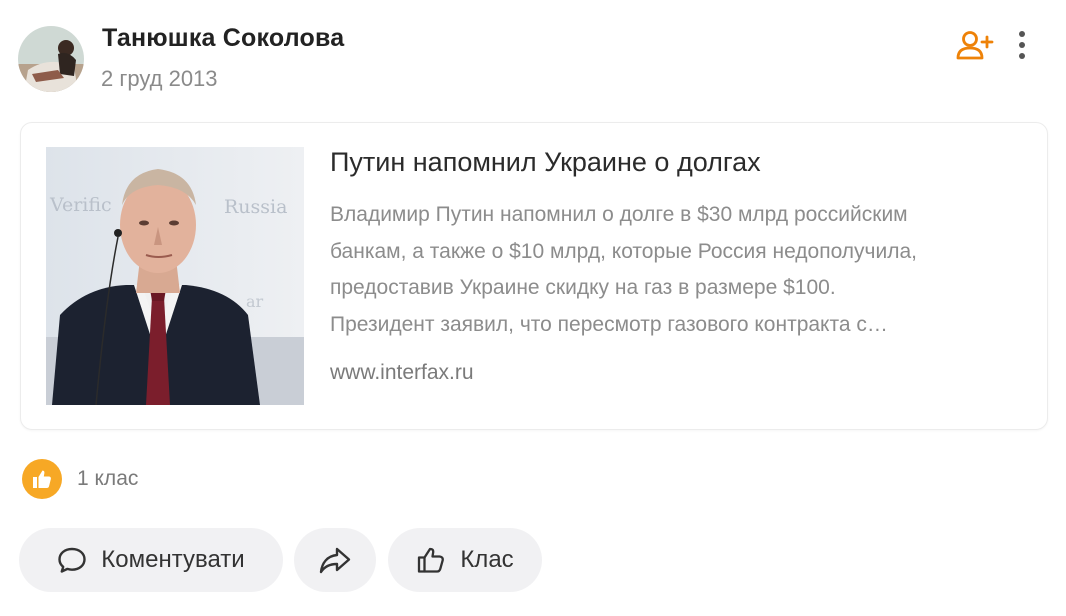 Image resolution: width=1066 pixels, height=616 pixels. What do you see at coordinates (175, 276) in the screenshot?
I see `article-thumbnail: Verific Russia ar` at bounding box center [175, 276].